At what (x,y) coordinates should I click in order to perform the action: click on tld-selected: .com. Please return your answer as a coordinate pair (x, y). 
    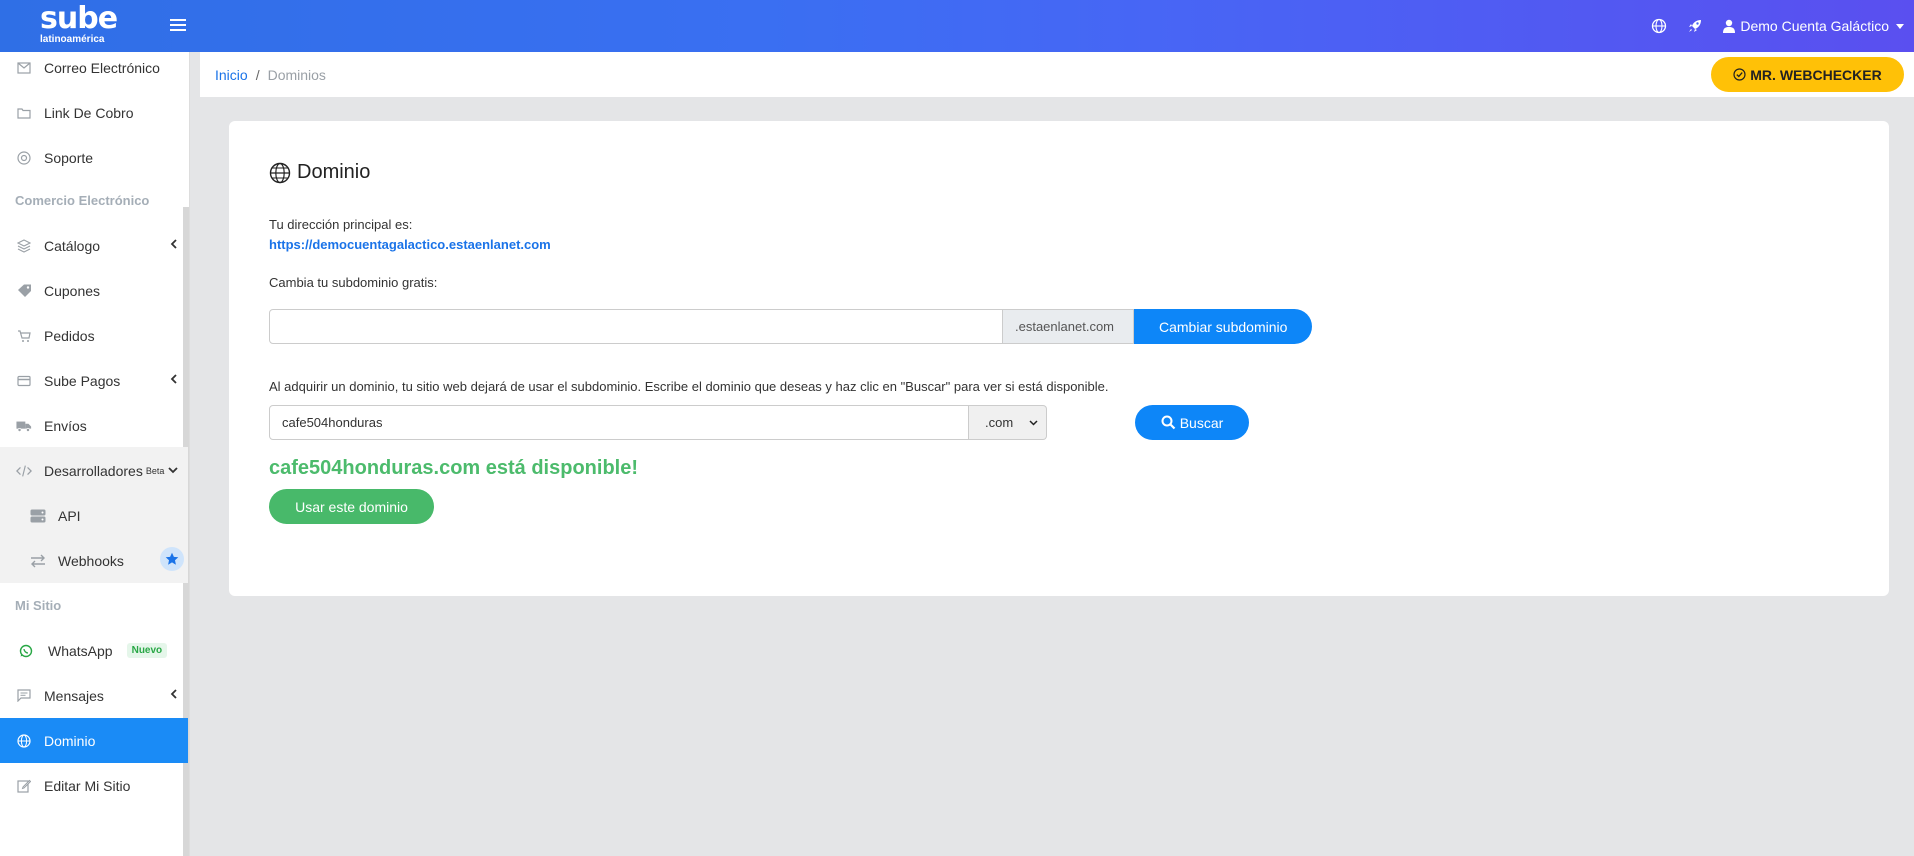
    Looking at the image, I should click on (999, 422).